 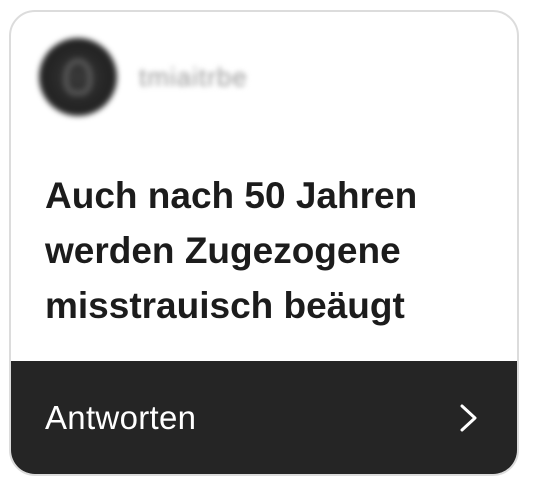 I want to click on source-name: tmiaitrbe, so click(x=193, y=76).